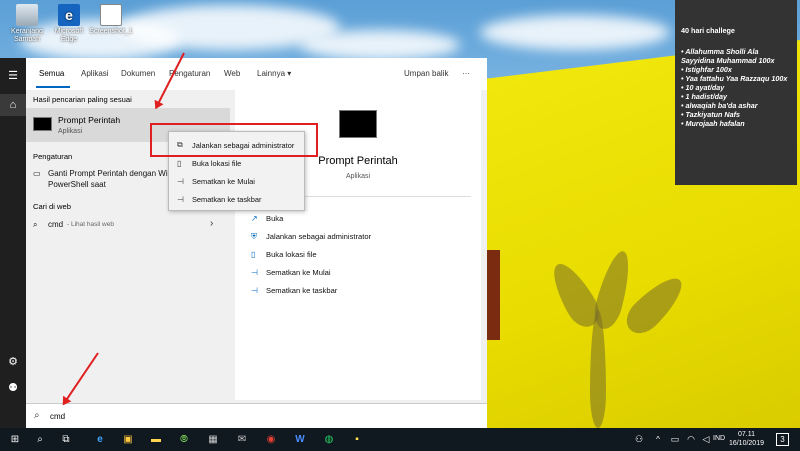  I want to click on people-icon: ⚇, so click(639, 439).